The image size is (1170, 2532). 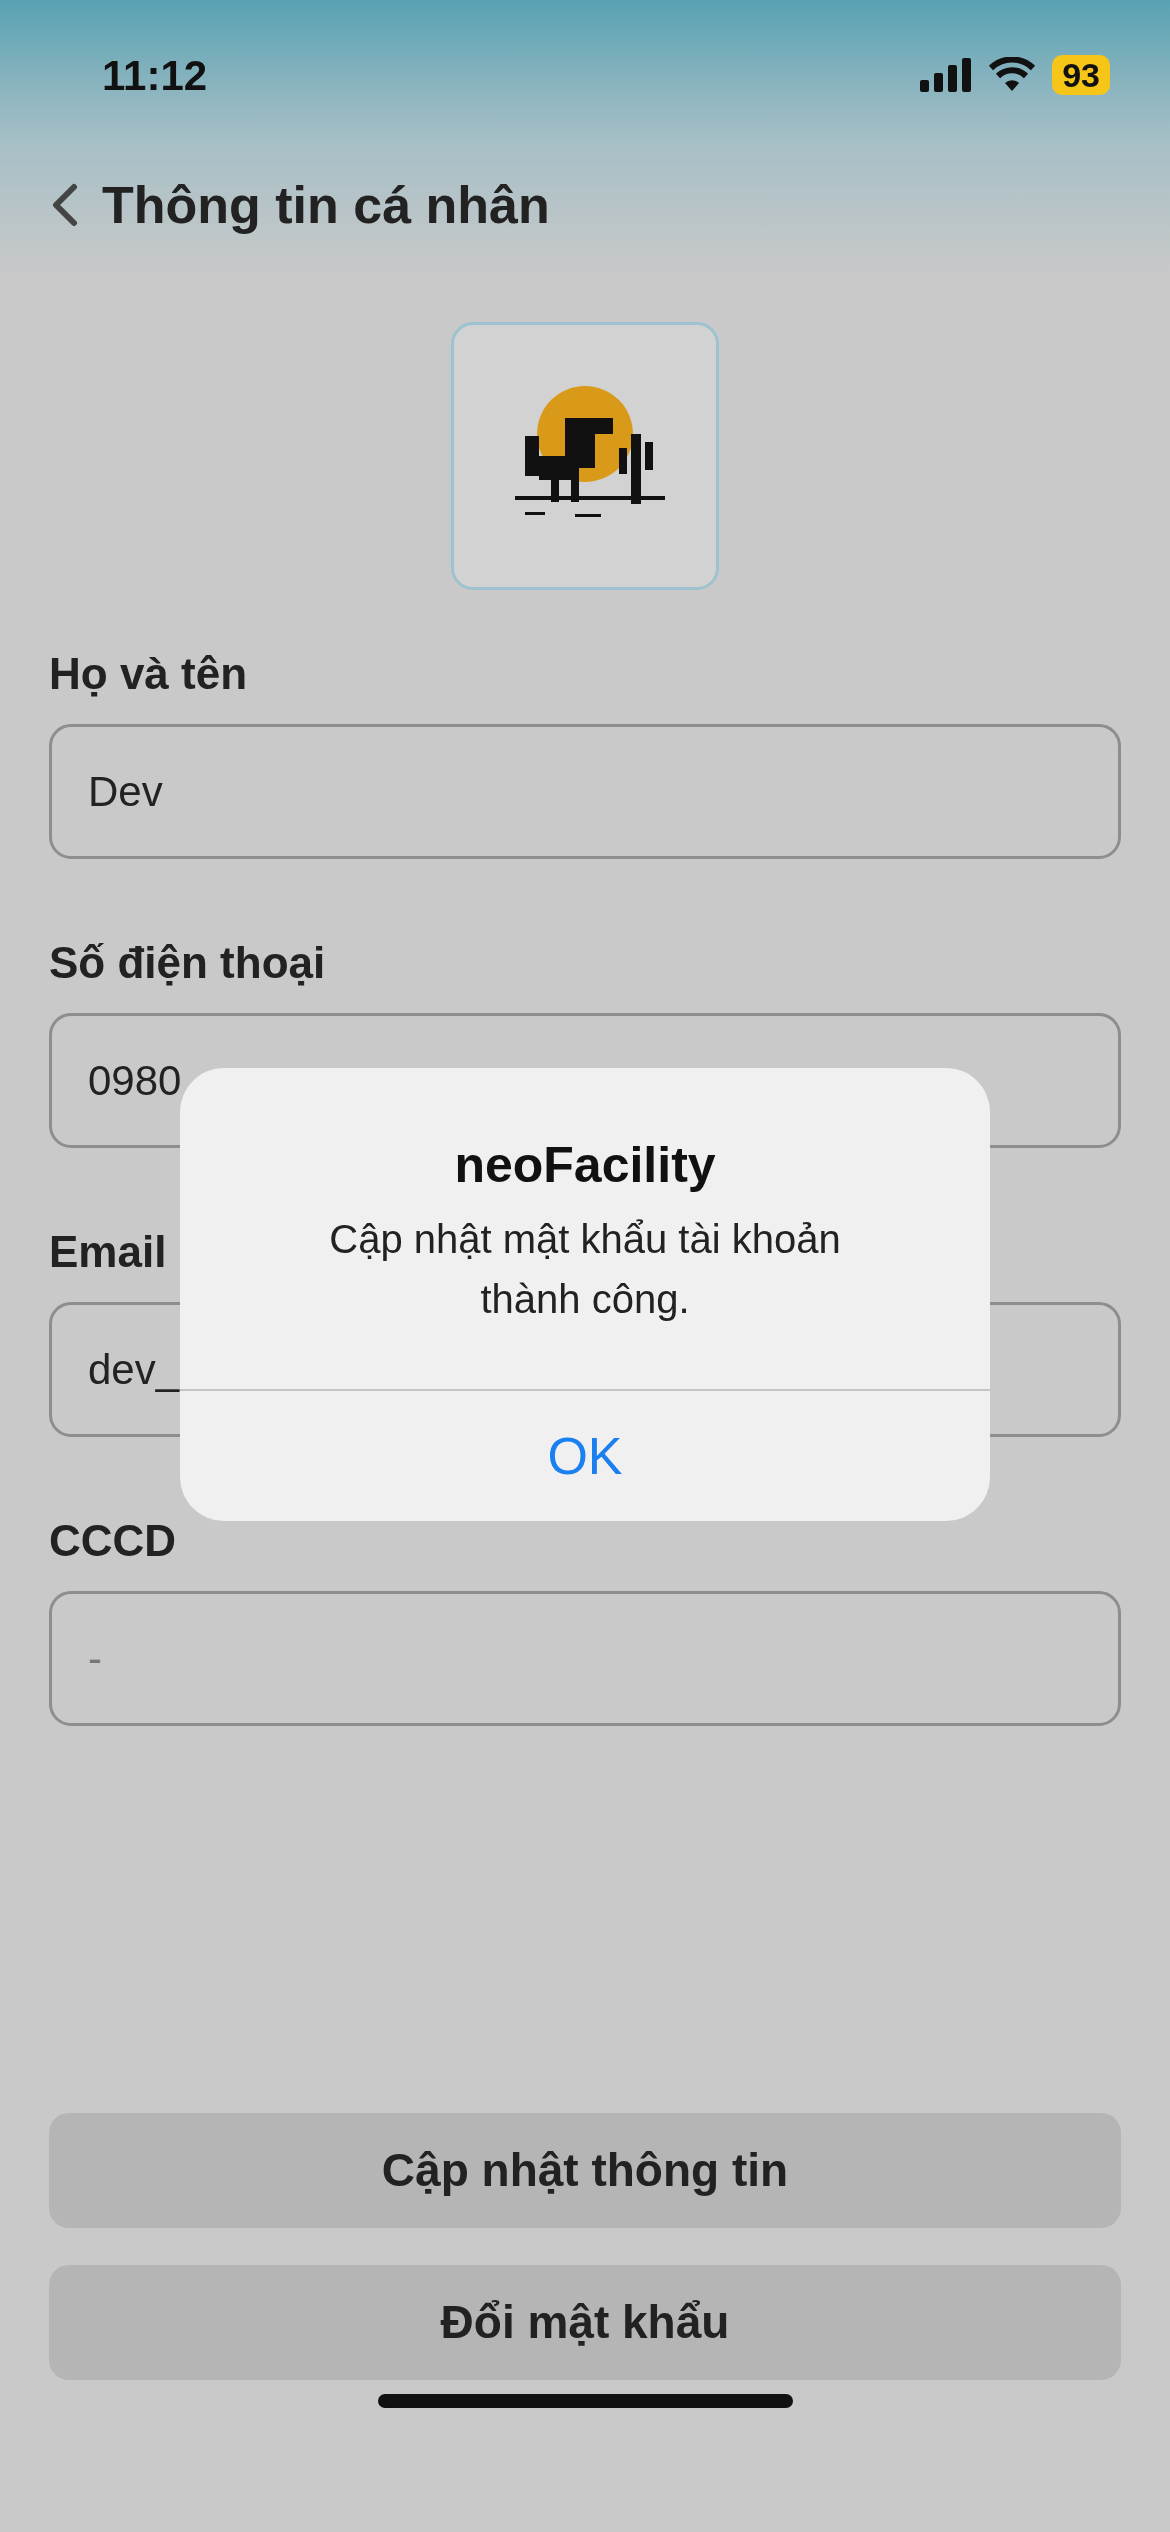 I want to click on wifi-icon, so click(x=1012, y=75).